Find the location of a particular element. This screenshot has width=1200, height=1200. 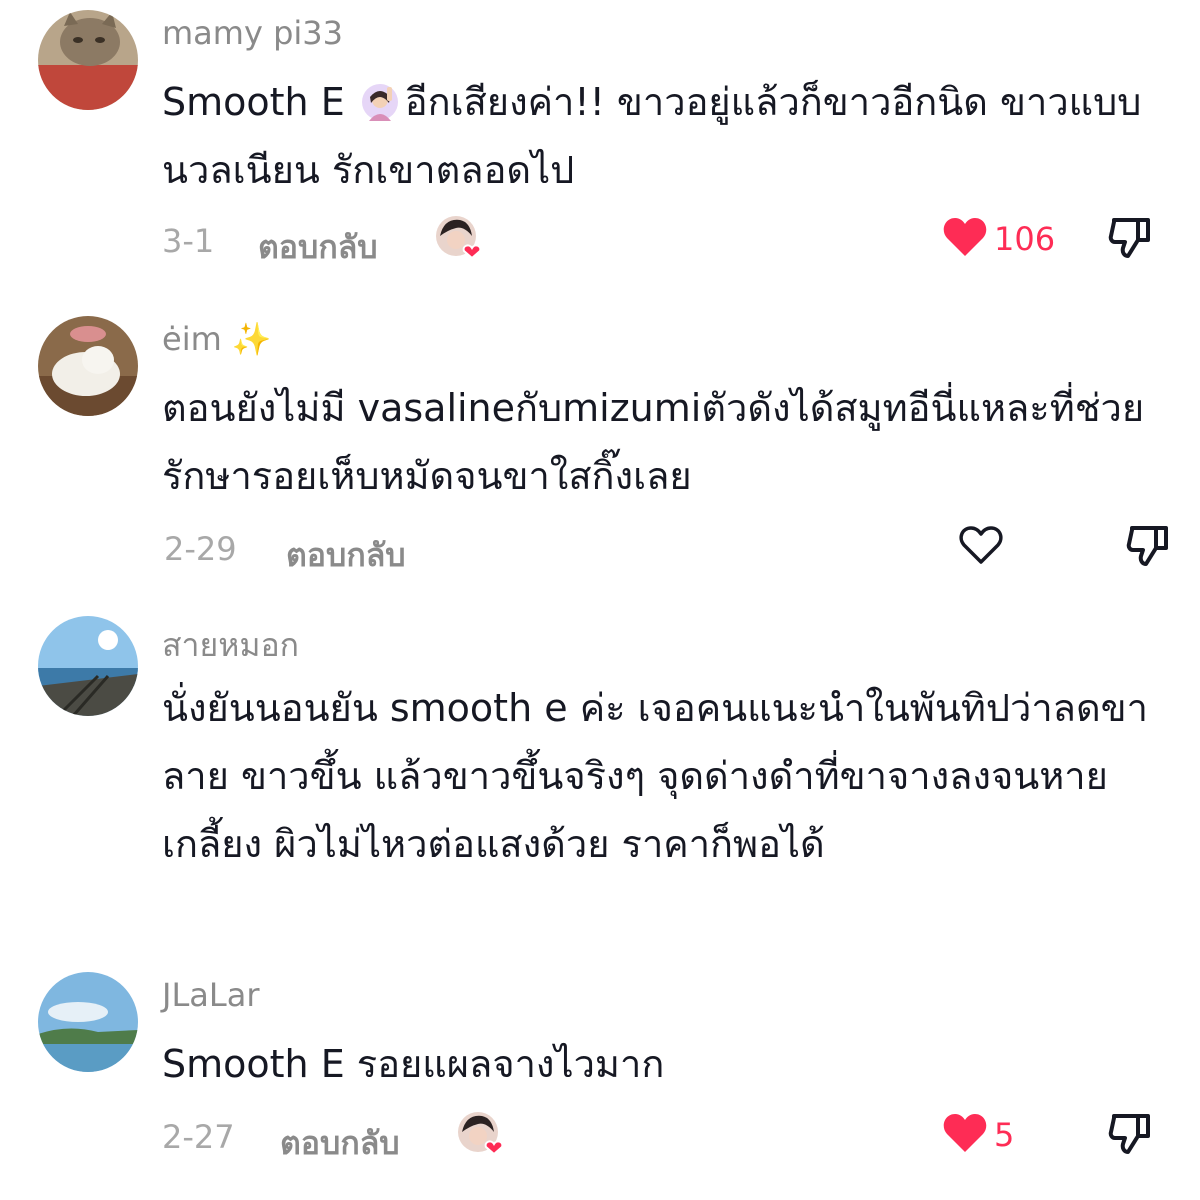

comment-text: Smooth E รอยแผลจางไวมาก is located at coordinates (413, 1064).